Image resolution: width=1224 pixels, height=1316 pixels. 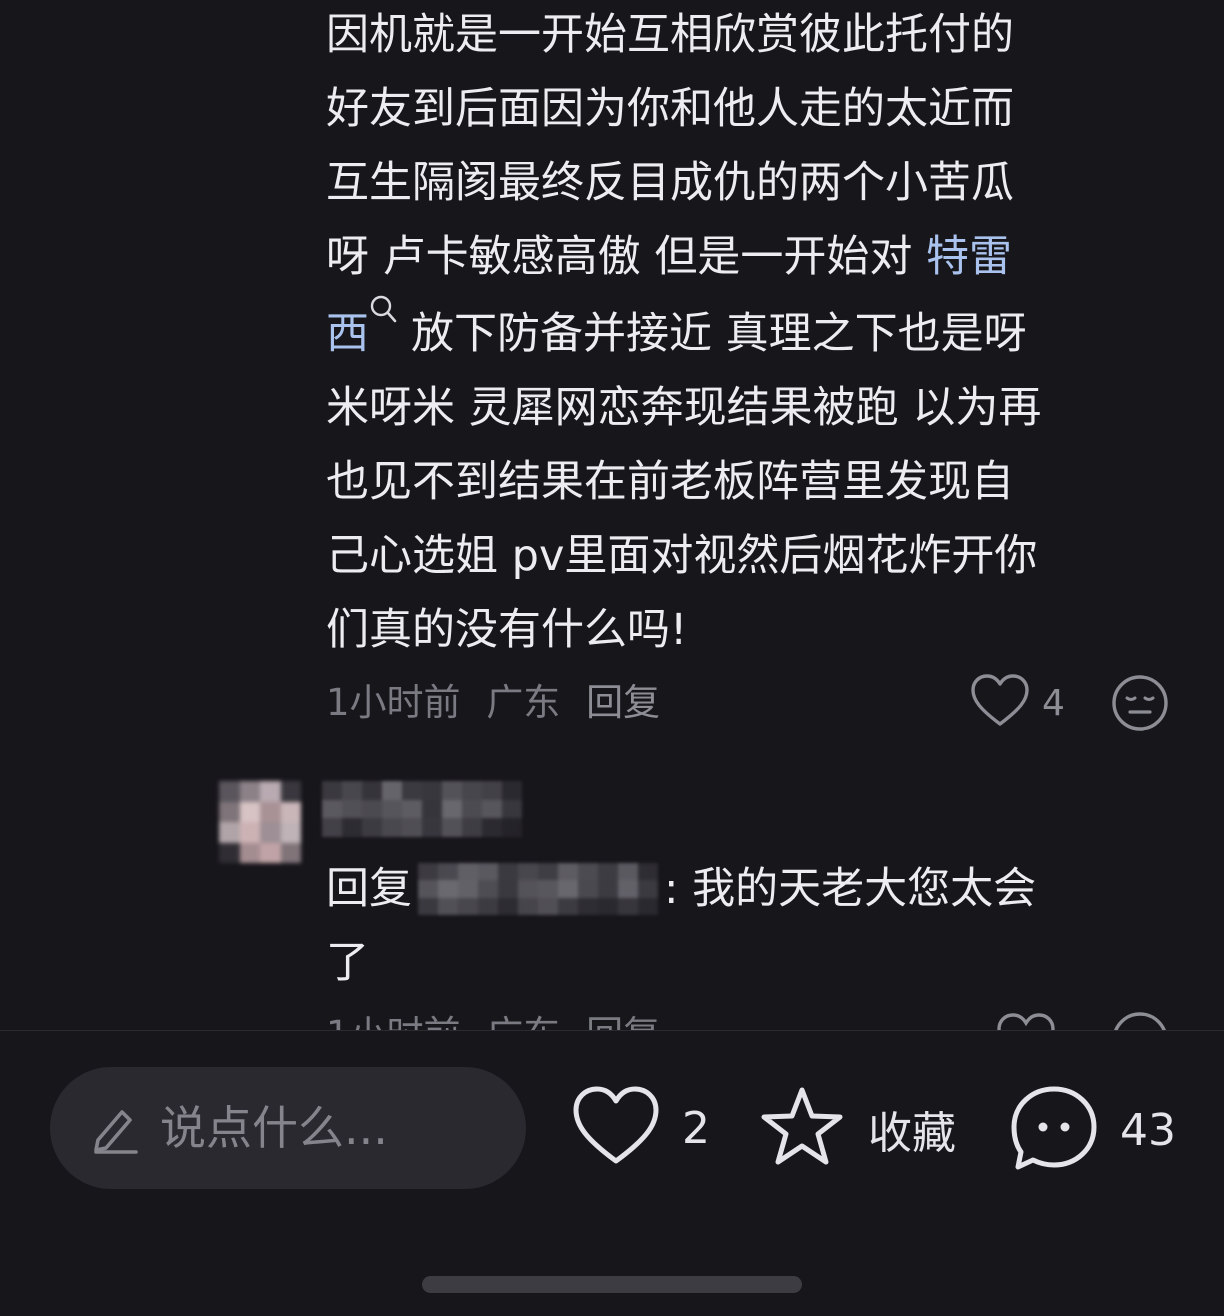 I want to click on comment-line: 己心选姐 pv里面对视然后烟花炸开你, so click(x=682, y=556).